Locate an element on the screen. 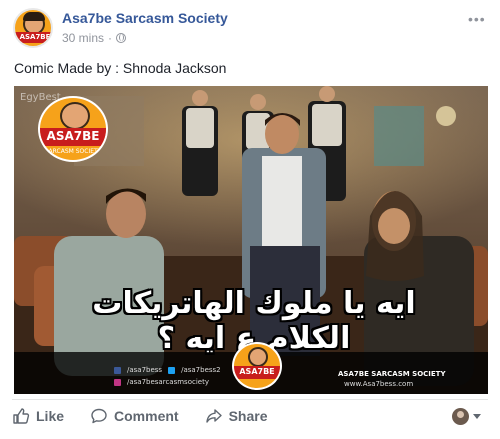  page-avatar: ASA7BE is located at coordinates (33, 28).